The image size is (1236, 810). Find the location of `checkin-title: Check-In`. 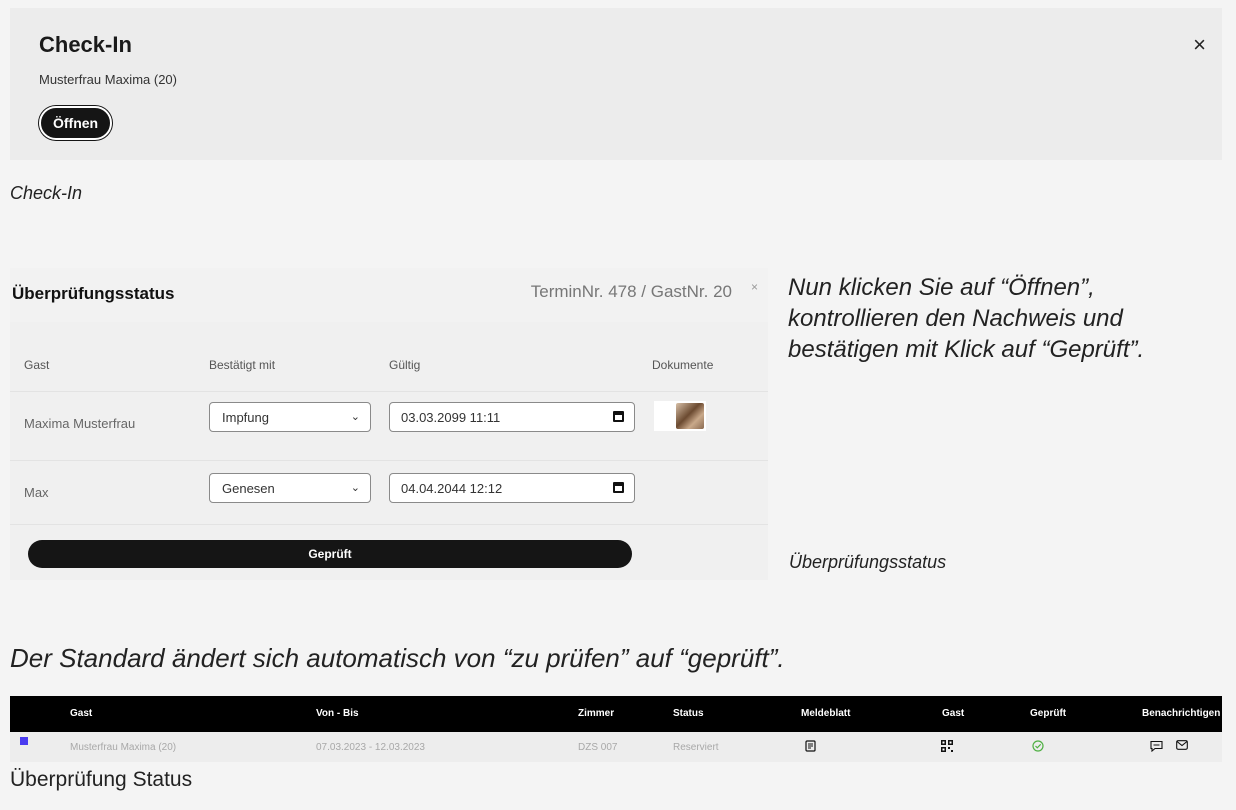

checkin-title: Check-In is located at coordinates (85, 44).